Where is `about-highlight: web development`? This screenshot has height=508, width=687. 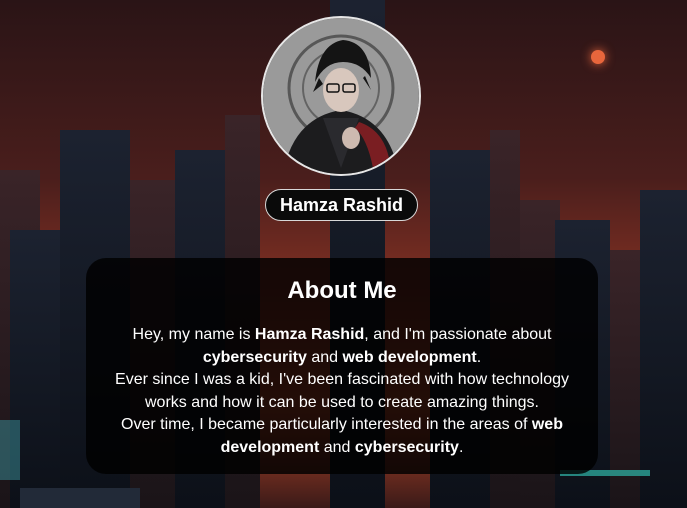
about-highlight: web development is located at coordinates (409, 357).